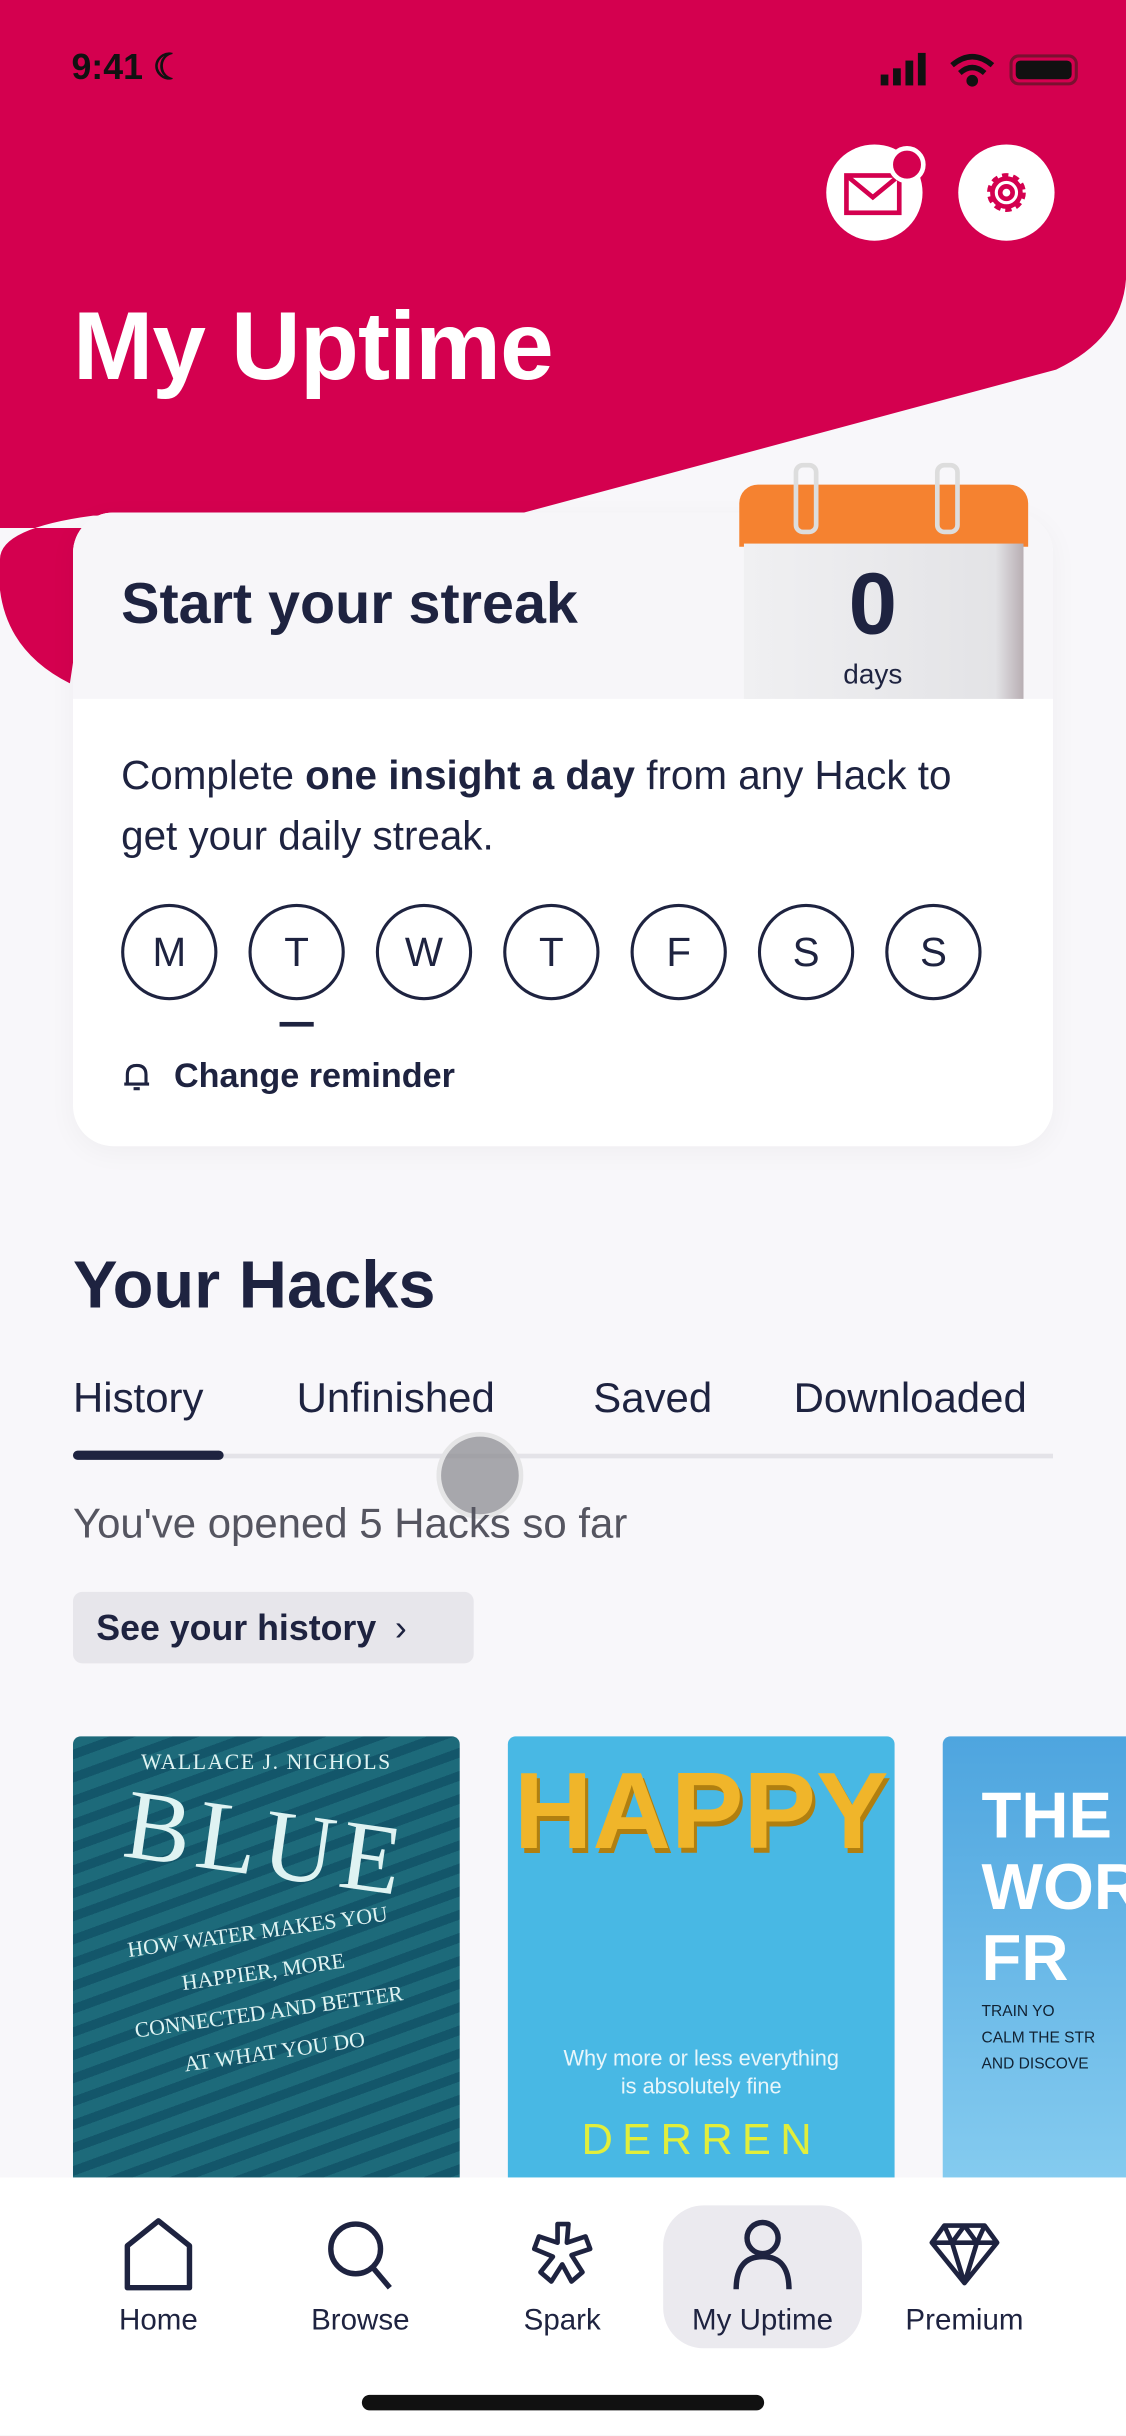 This screenshot has width=1126, height=2436. Describe the element at coordinates (972, 70) in the screenshot. I see `wifi-icon` at that location.